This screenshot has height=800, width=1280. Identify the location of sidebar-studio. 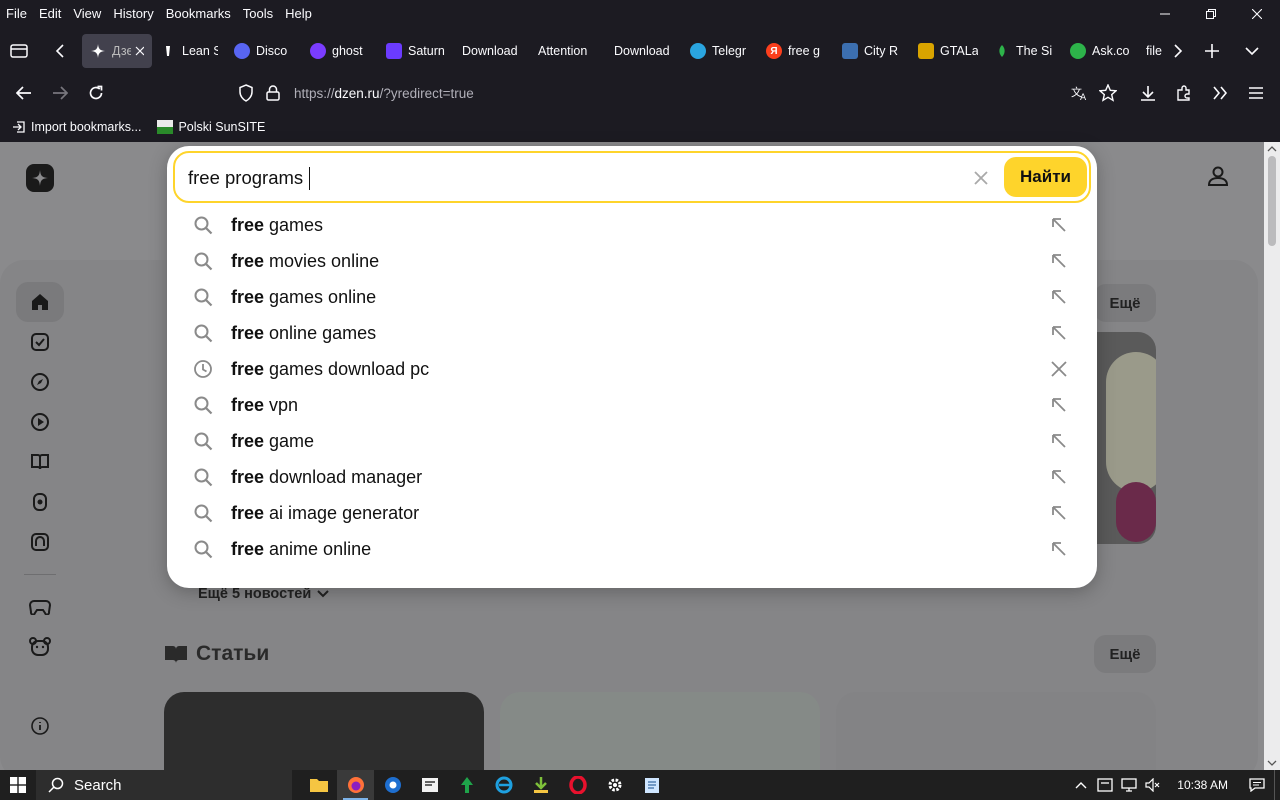
(40, 542).